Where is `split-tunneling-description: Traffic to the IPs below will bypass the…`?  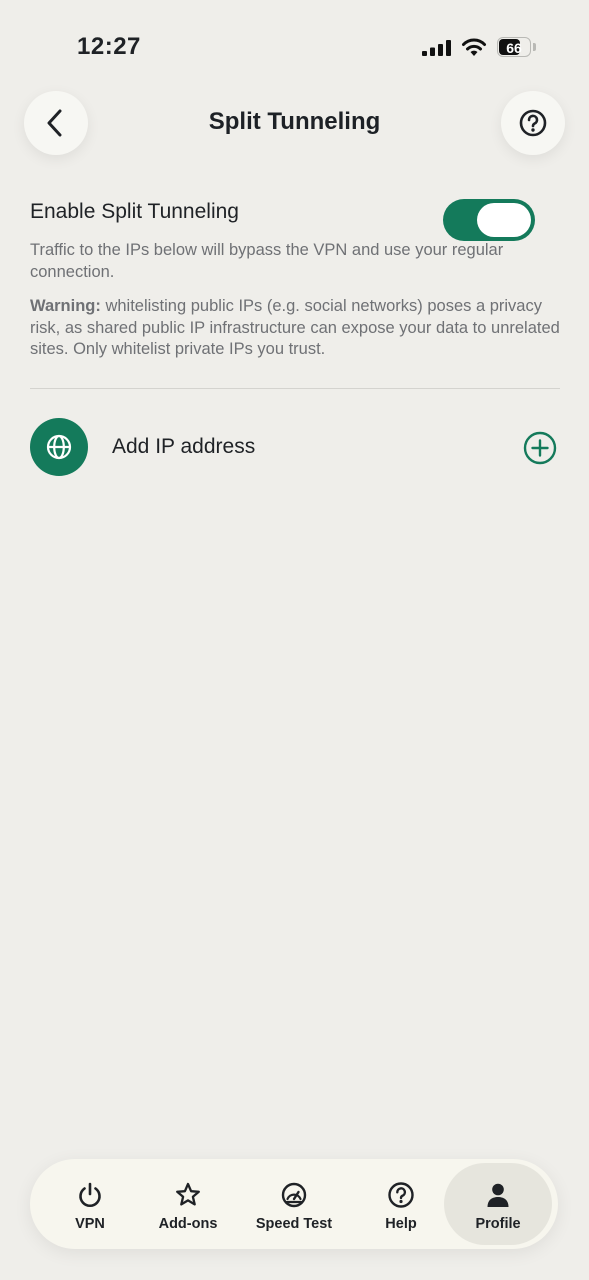
split-tunneling-description: Traffic to the IPs below will bypass the… is located at coordinates (267, 261).